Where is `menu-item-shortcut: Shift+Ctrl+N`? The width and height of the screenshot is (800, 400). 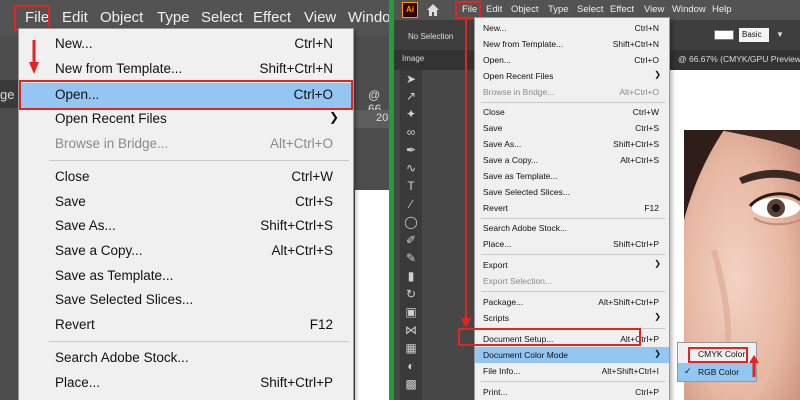 menu-item-shortcut: Shift+Ctrl+N is located at coordinates (635, 44).